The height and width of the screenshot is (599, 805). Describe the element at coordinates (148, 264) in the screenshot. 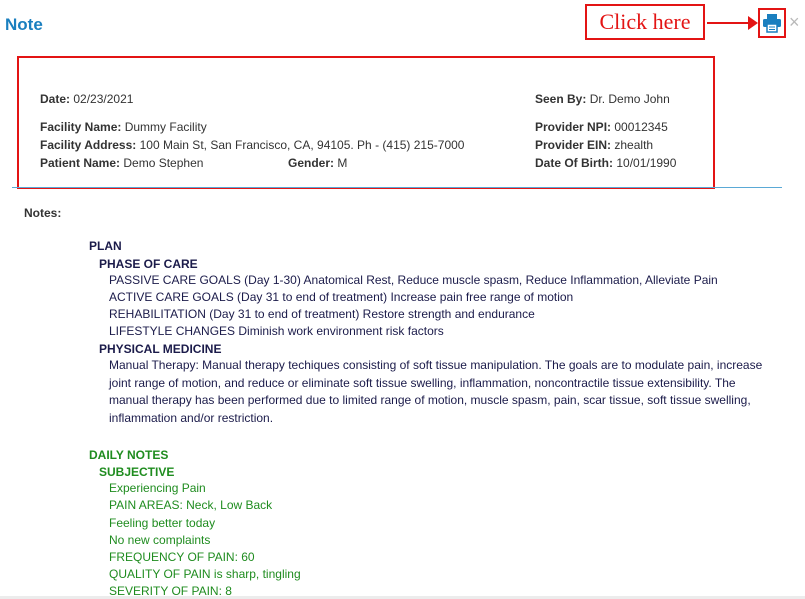

I see `phase-of-care-heading: PHASE OF CARE` at that location.